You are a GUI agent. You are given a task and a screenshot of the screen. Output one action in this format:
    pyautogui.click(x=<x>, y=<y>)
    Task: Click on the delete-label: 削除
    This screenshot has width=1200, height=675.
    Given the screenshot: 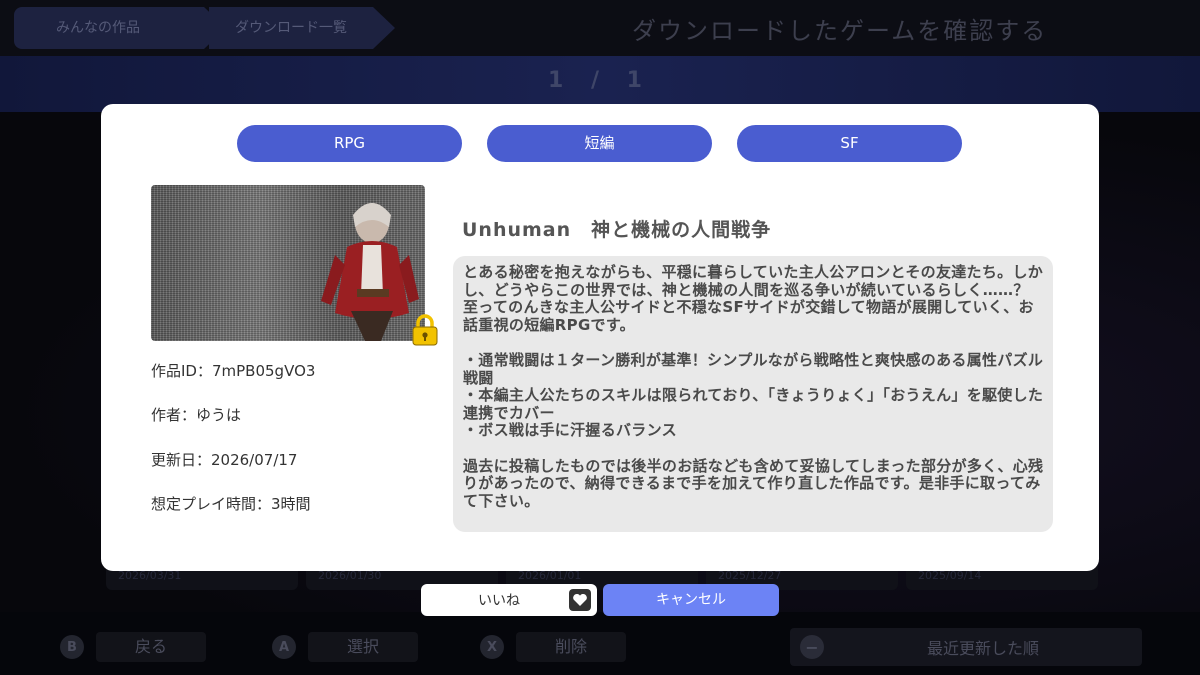 What is the action you would take?
    pyautogui.click(x=571, y=647)
    